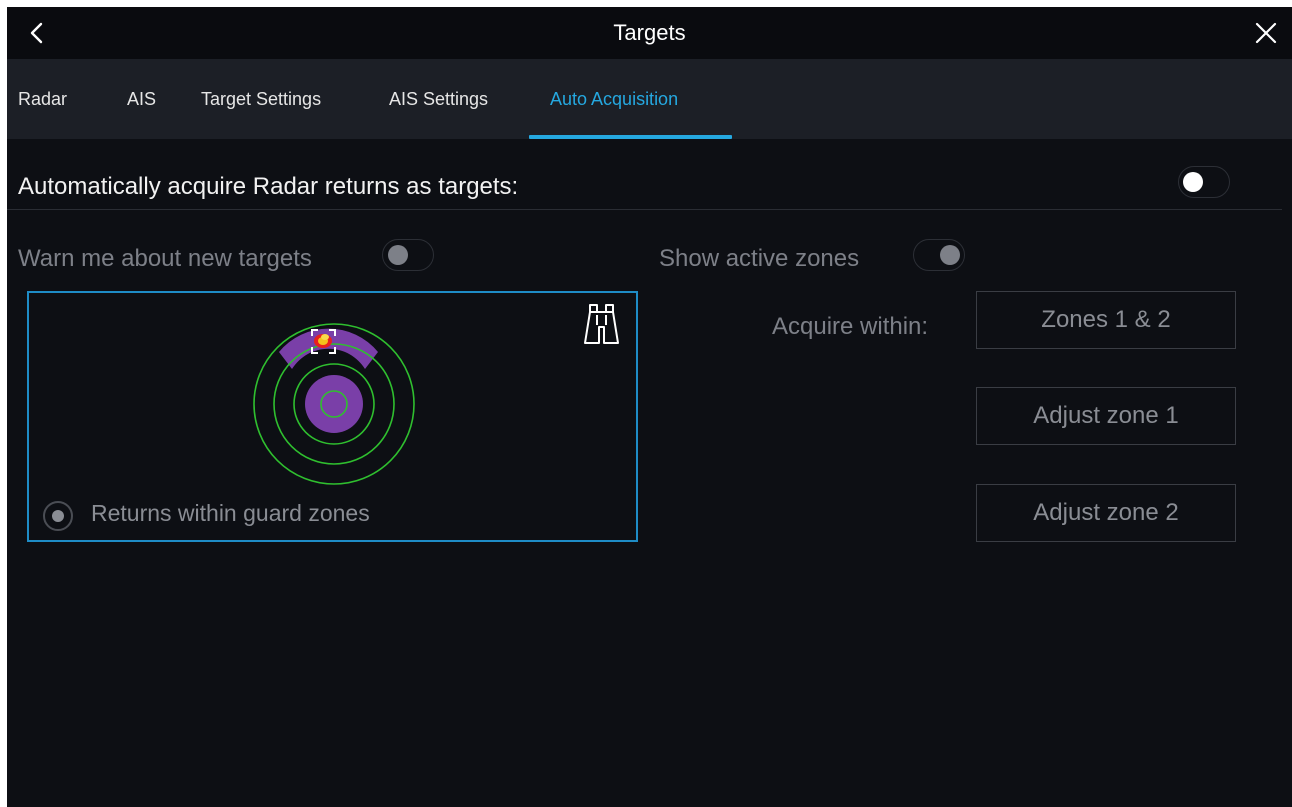  Describe the element at coordinates (759, 258) in the screenshot. I see `show-active-zones-label: Show active zones` at that location.